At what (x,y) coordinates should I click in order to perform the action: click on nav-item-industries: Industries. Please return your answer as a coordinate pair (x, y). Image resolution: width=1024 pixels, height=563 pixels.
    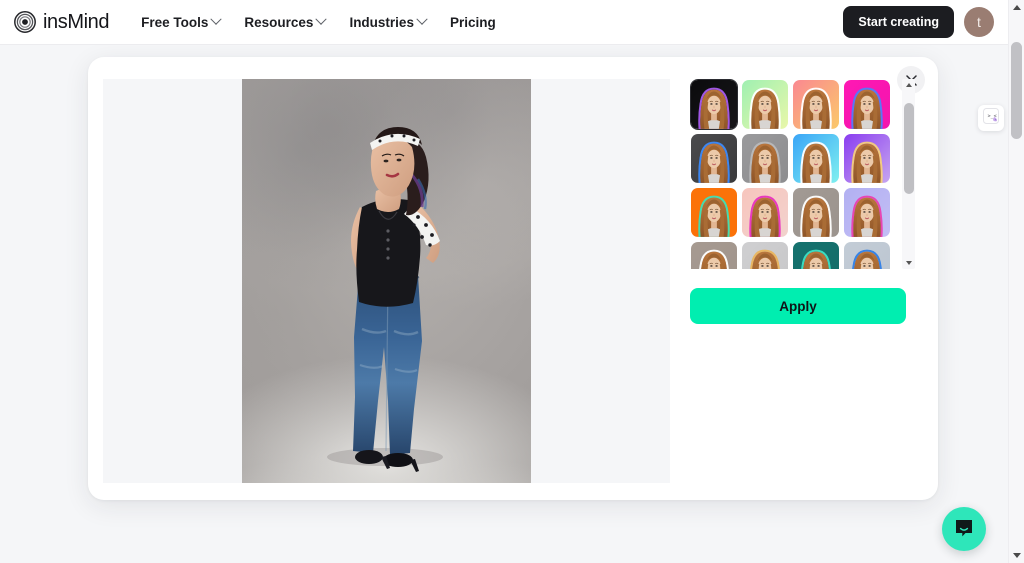
    Looking at the image, I should click on (388, 21).